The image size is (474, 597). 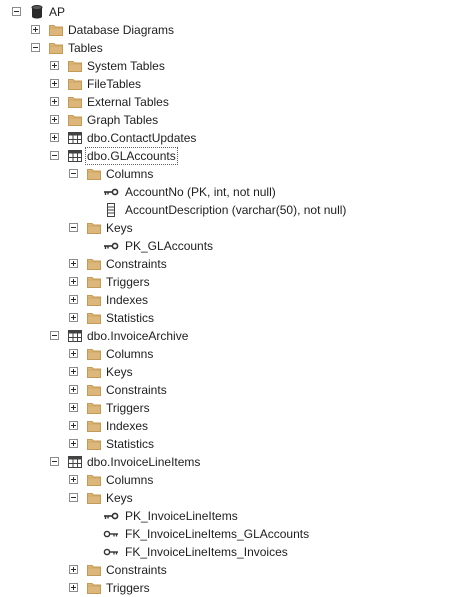 I want to click on tree-node-label: AP, so click(x=57, y=12).